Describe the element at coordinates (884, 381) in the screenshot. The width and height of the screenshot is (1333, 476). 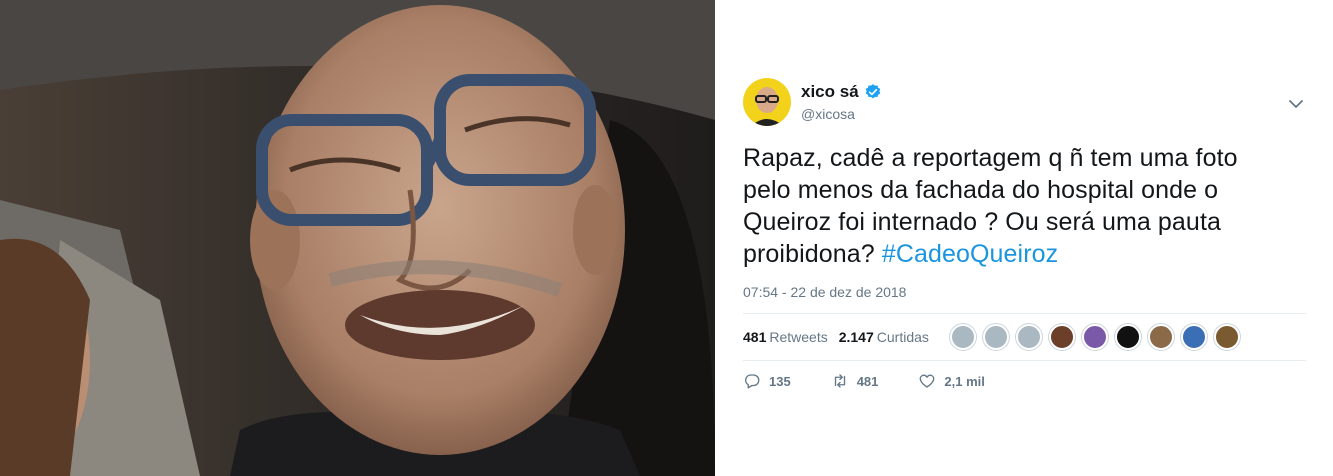
I see `tweet-actions: 135 481 2,1 mil` at that location.